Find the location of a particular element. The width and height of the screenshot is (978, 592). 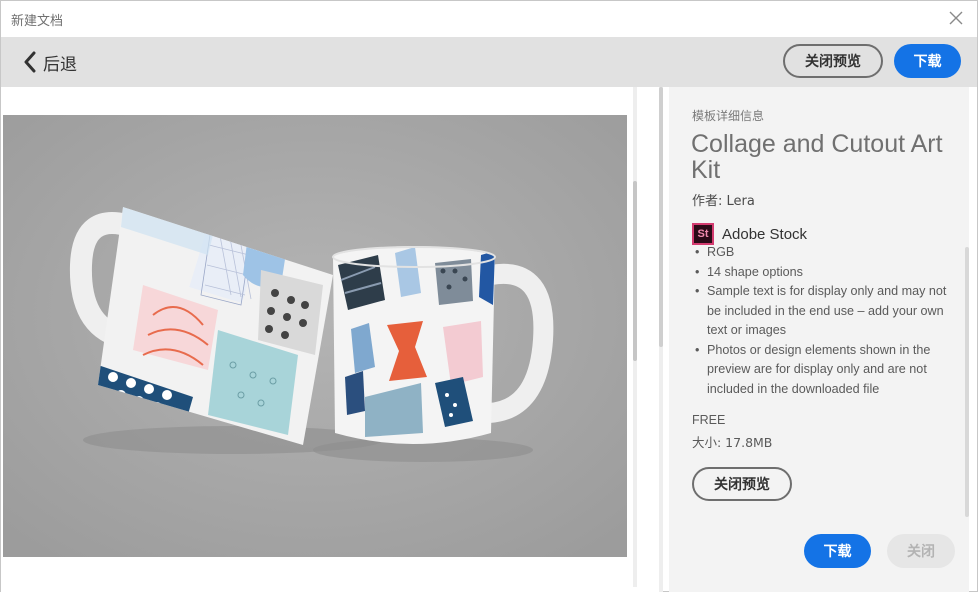

list-item: RGB is located at coordinates (825, 253).